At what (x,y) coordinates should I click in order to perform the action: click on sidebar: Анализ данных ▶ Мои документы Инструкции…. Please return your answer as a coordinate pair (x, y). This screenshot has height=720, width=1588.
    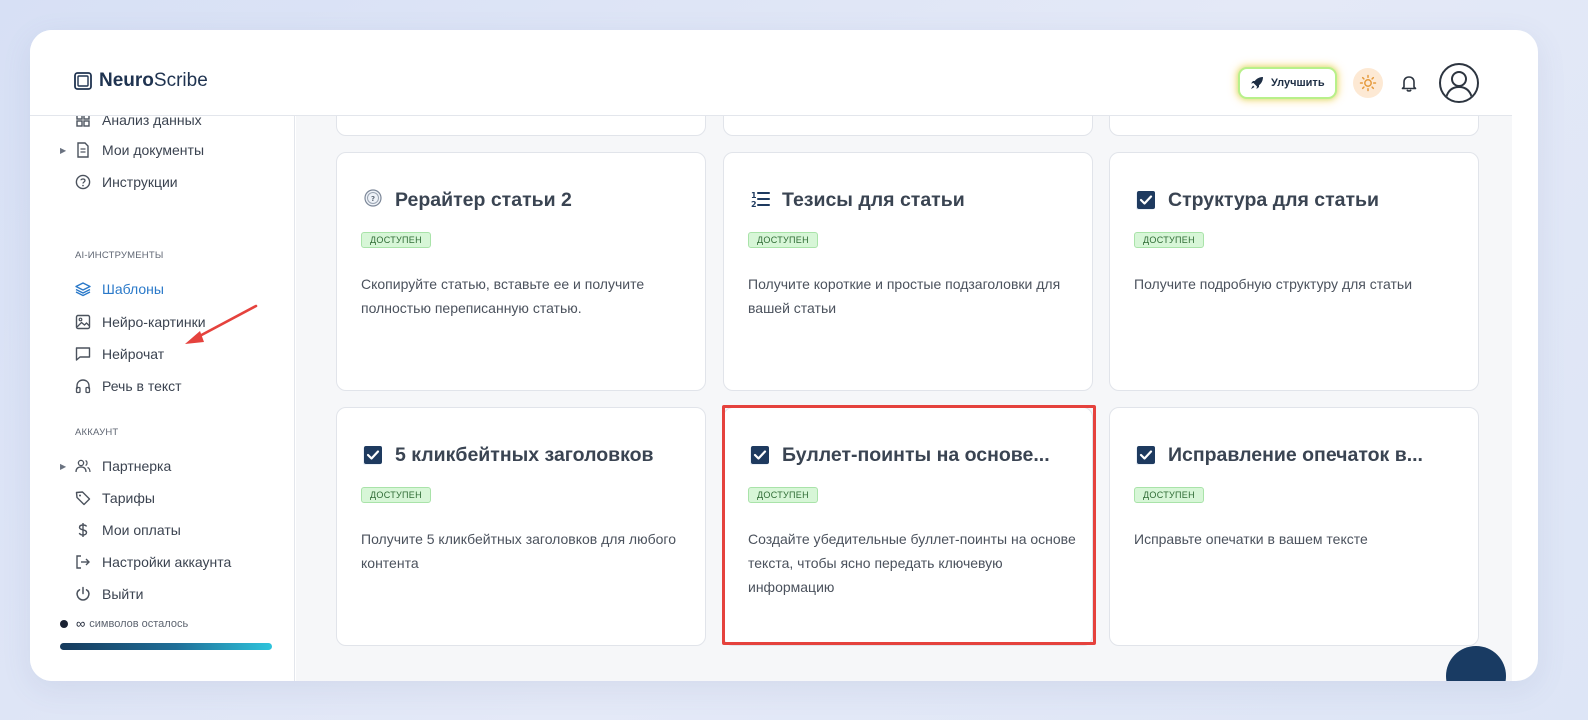
    Looking at the image, I should click on (162, 398).